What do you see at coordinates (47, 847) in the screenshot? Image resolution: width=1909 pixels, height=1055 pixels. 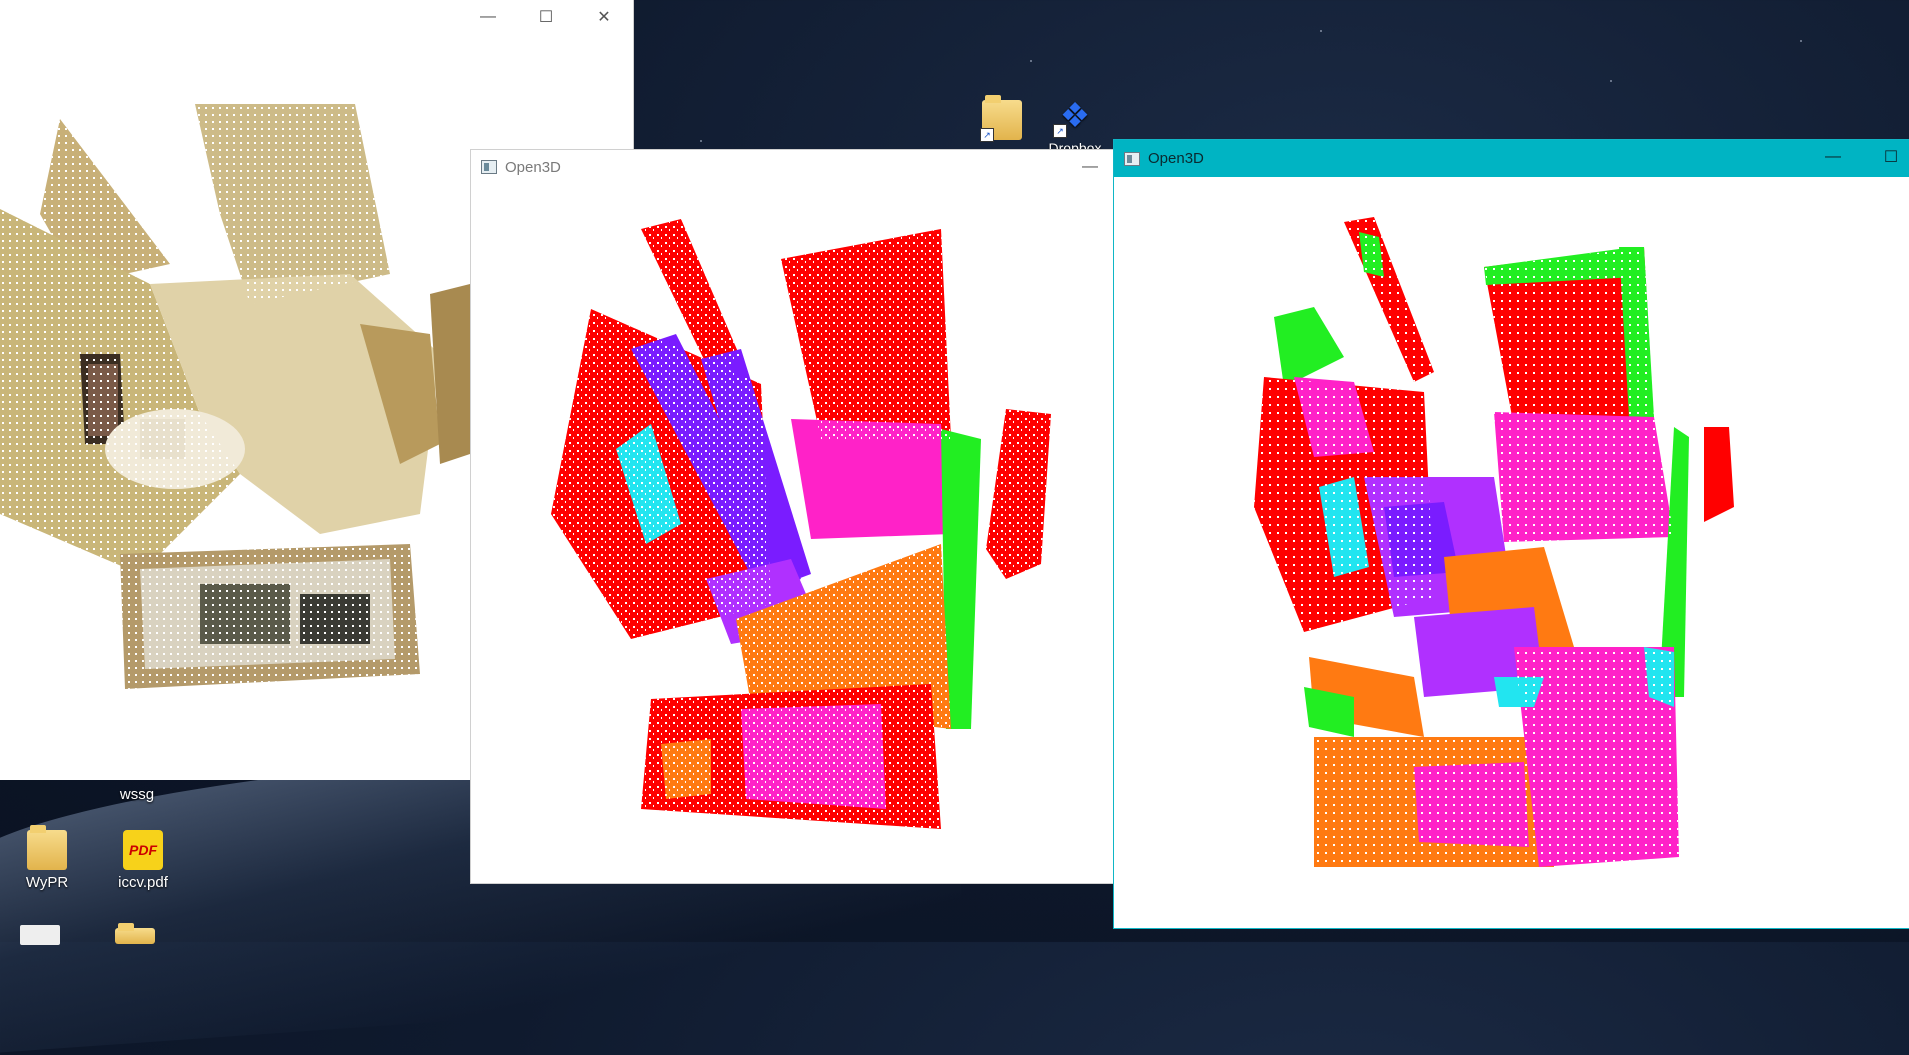 I see `folder-icon` at bounding box center [47, 847].